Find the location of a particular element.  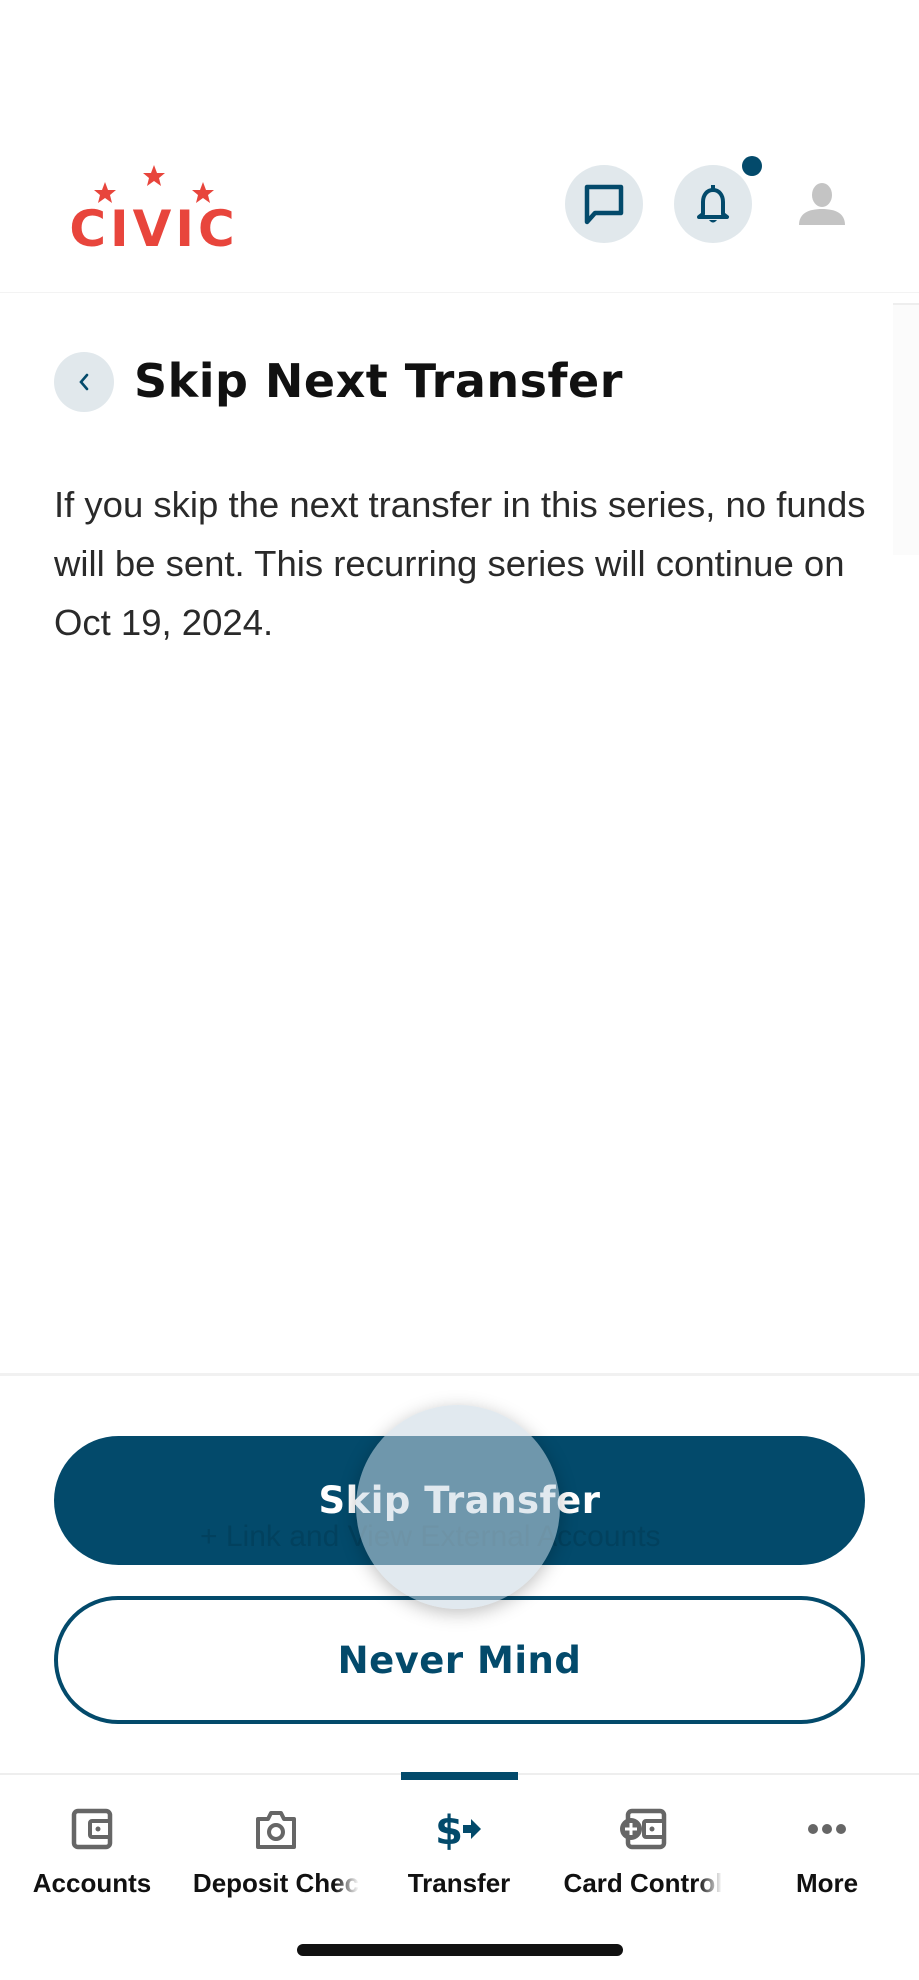

header-divider is located at coordinates (459, 292).